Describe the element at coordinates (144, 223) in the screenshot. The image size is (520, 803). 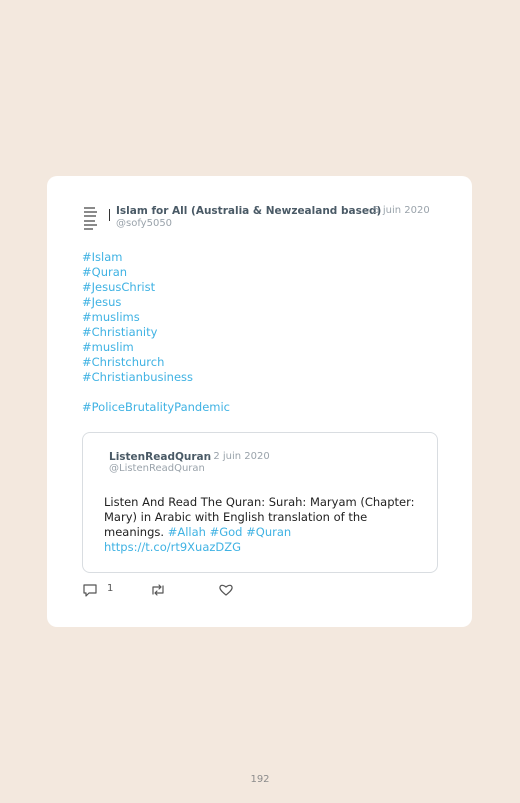
I see `author-handle: @sofy5050` at that location.